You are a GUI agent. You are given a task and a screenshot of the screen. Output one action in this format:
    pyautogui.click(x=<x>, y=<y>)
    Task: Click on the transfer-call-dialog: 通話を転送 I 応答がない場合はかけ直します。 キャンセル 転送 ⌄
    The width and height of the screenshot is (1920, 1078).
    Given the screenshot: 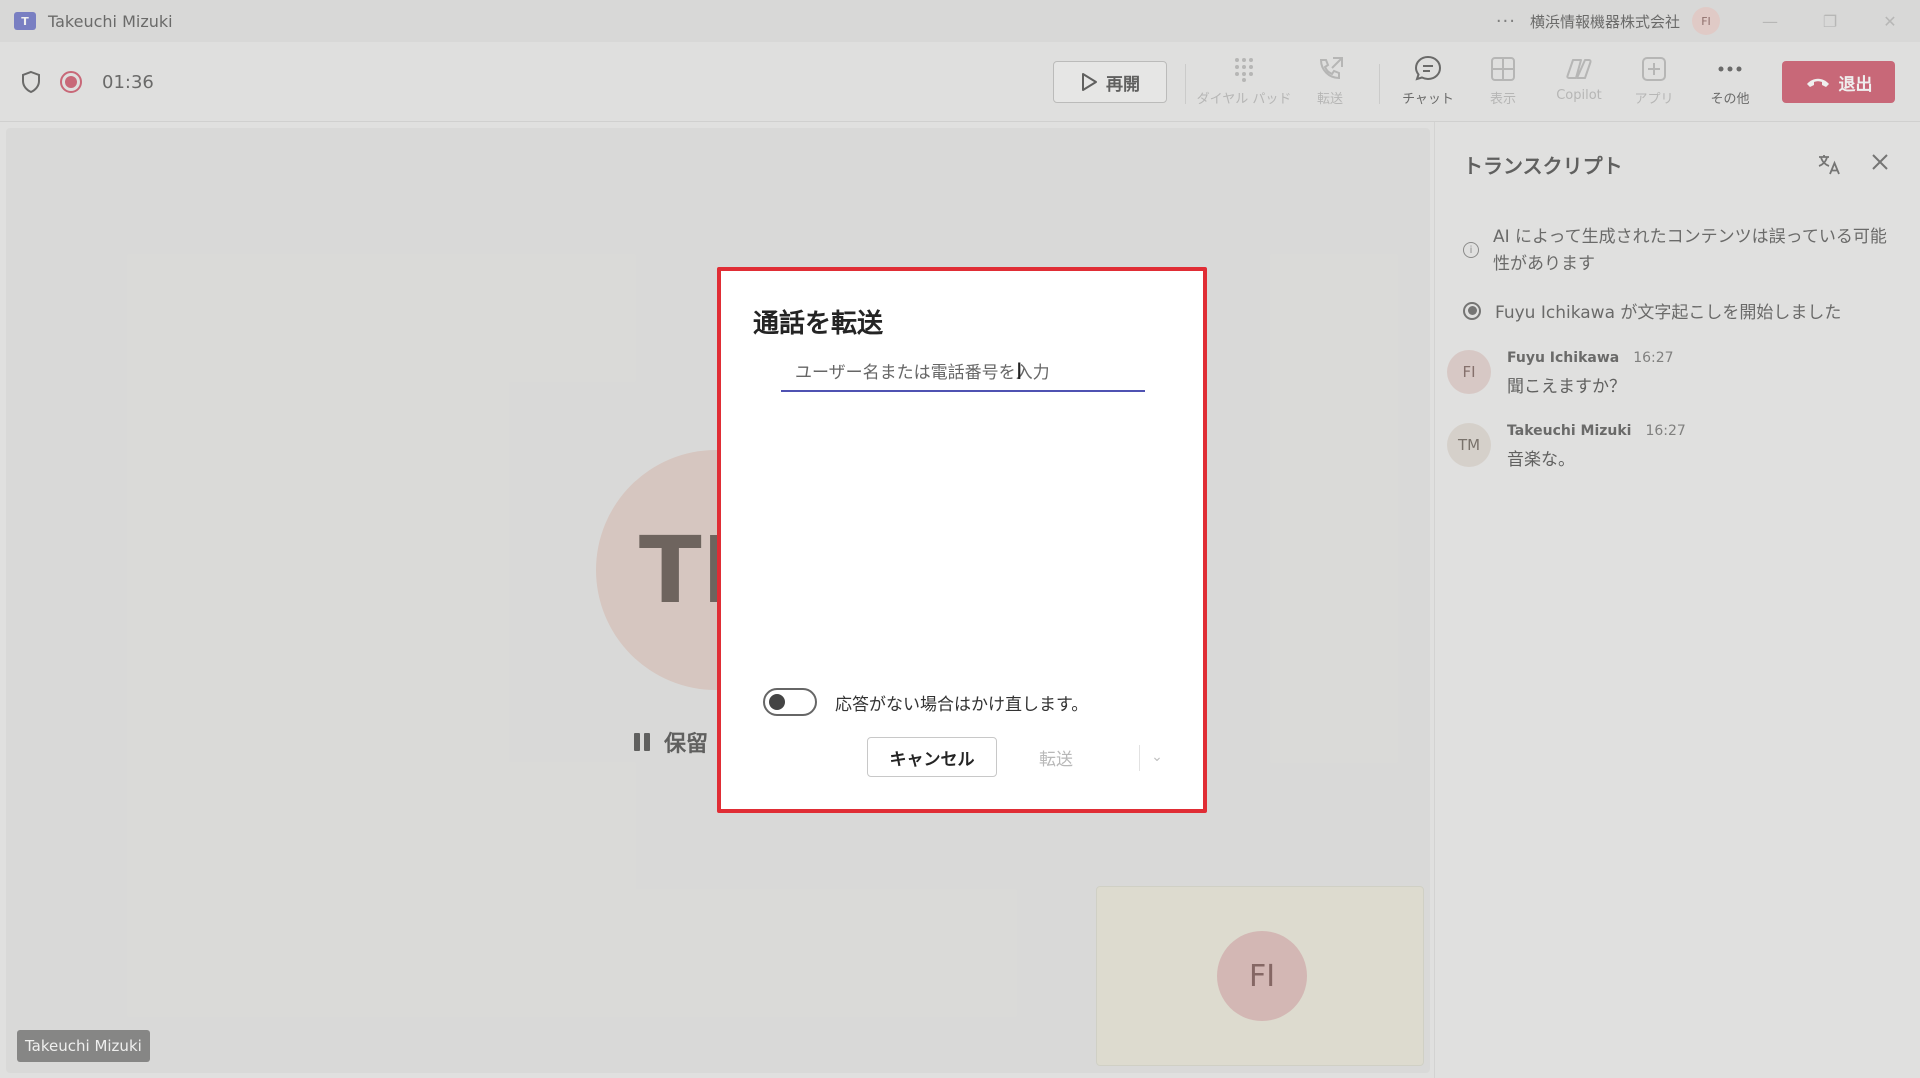 What is the action you would take?
    pyautogui.click(x=962, y=540)
    